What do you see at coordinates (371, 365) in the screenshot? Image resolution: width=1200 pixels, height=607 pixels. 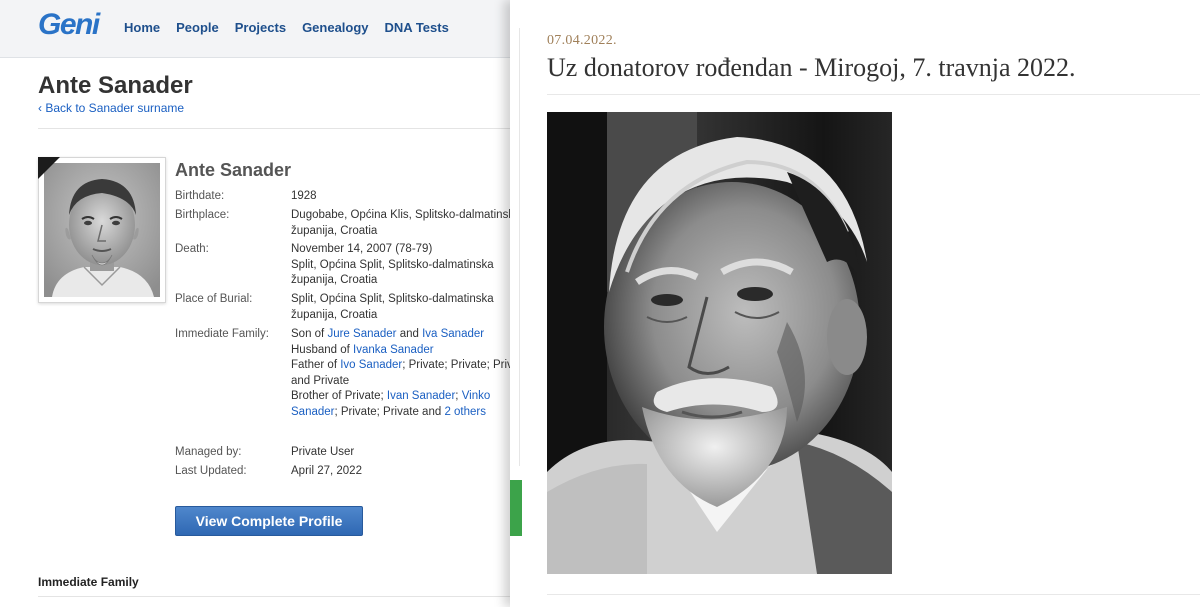 I see `child-link: Ivo Sanader` at bounding box center [371, 365].